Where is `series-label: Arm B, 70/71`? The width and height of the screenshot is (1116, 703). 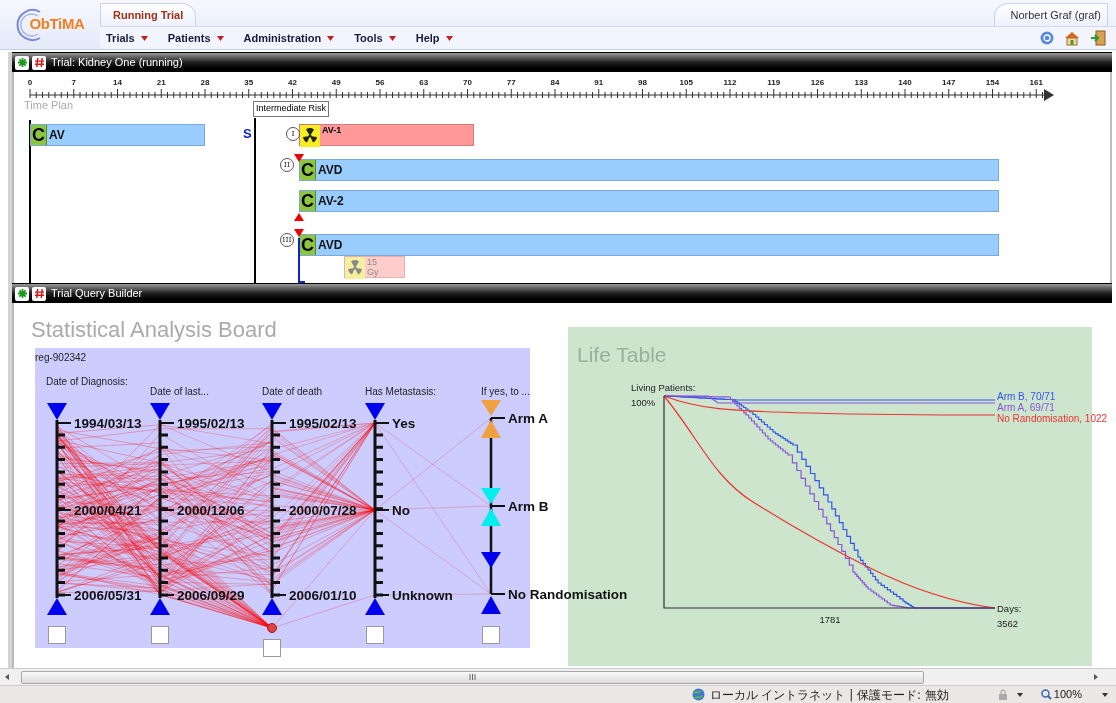 series-label: Arm B, 70/71 is located at coordinates (1026, 396).